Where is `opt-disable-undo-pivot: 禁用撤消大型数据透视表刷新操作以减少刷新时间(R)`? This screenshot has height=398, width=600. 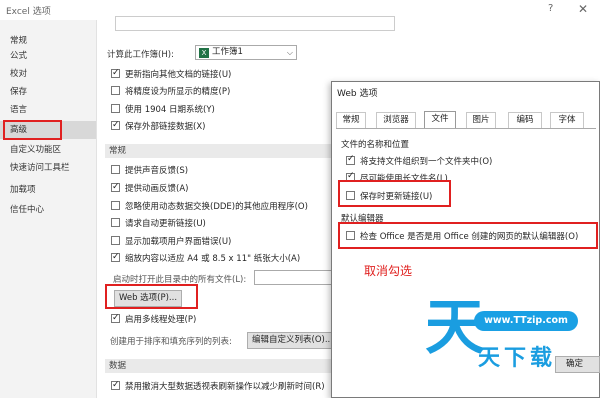
opt-disable-undo-pivot: 禁用撤消大型数据透视表刷新操作以减少刷新时间(R) is located at coordinates (218, 387).